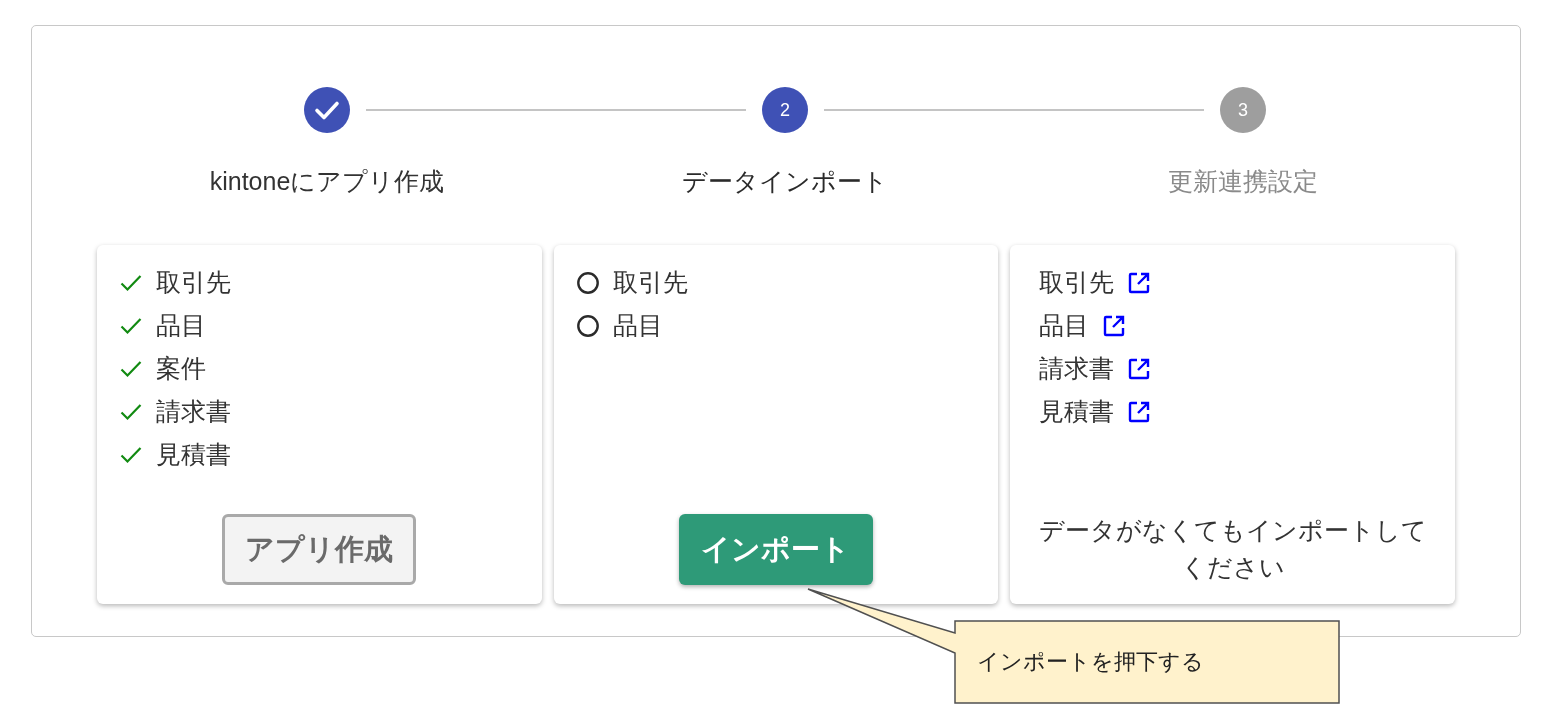 Image resolution: width=1543 pixels, height=727 pixels. What do you see at coordinates (785, 110) in the screenshot?
I see `step-number: 2` at bounding box center [785, 110].